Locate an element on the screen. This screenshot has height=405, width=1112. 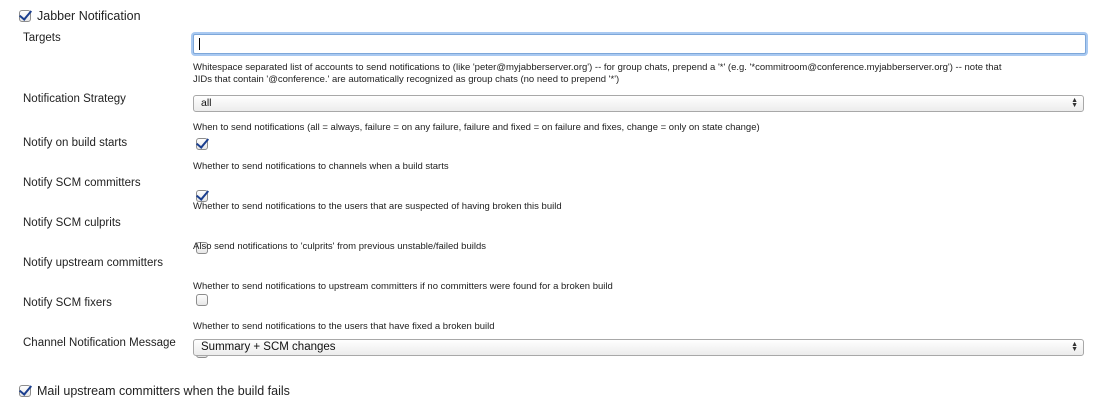
jabber-notification-checkbox is located at coordinates (25, 16).